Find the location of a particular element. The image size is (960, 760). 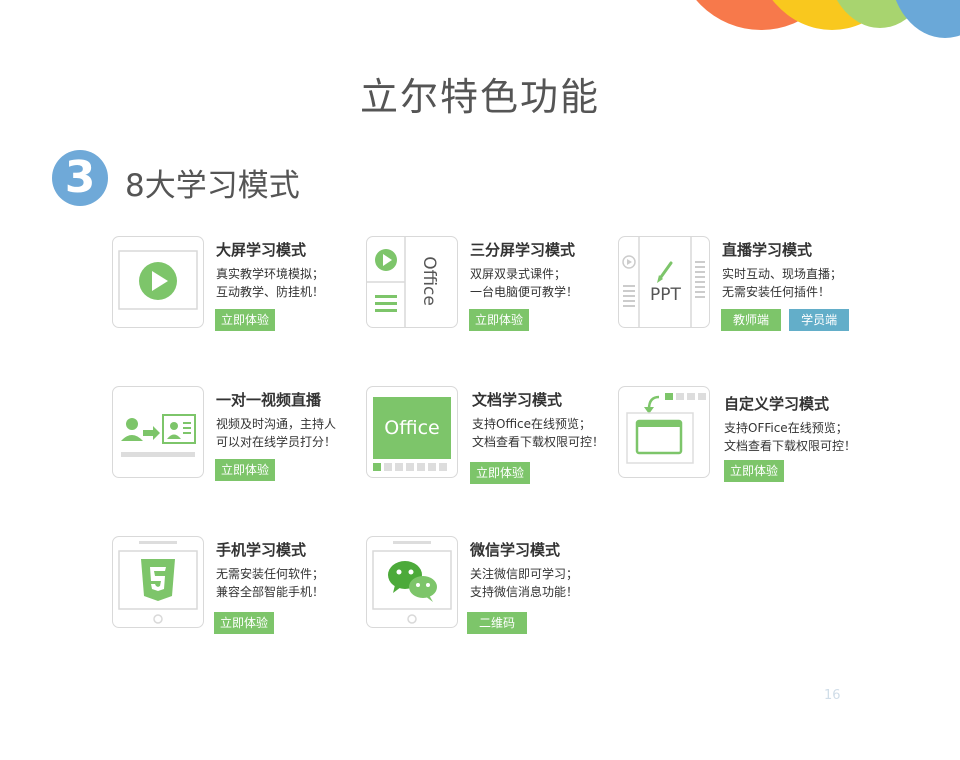

card-title: 微信学习模式 is located at coordinates (515, 550).